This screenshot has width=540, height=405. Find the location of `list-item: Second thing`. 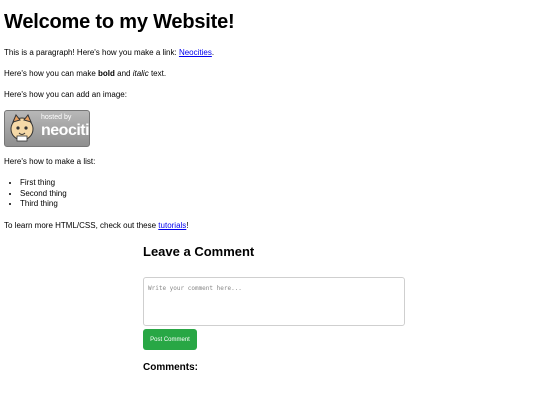

list-item: Second thing is located at coordinates (43, 194).